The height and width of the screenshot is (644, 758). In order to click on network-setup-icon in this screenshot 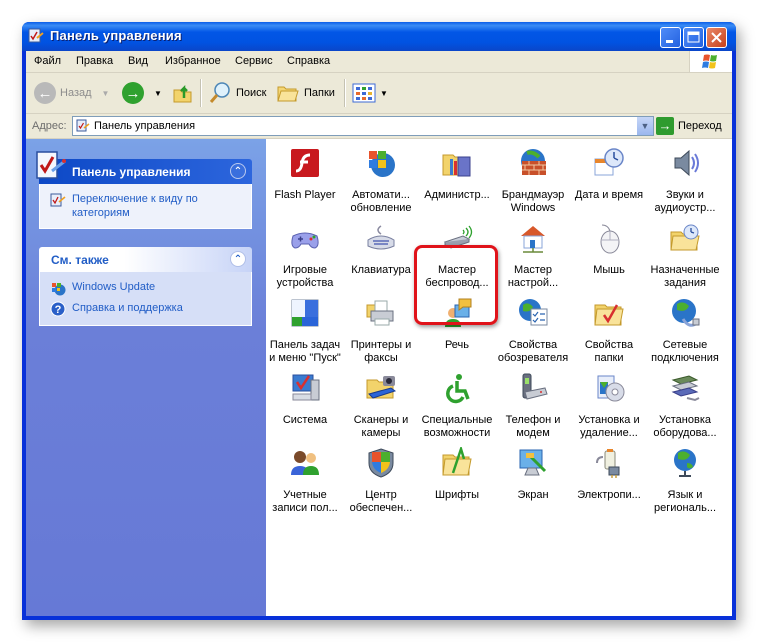, I will do `click(533, 239)`.